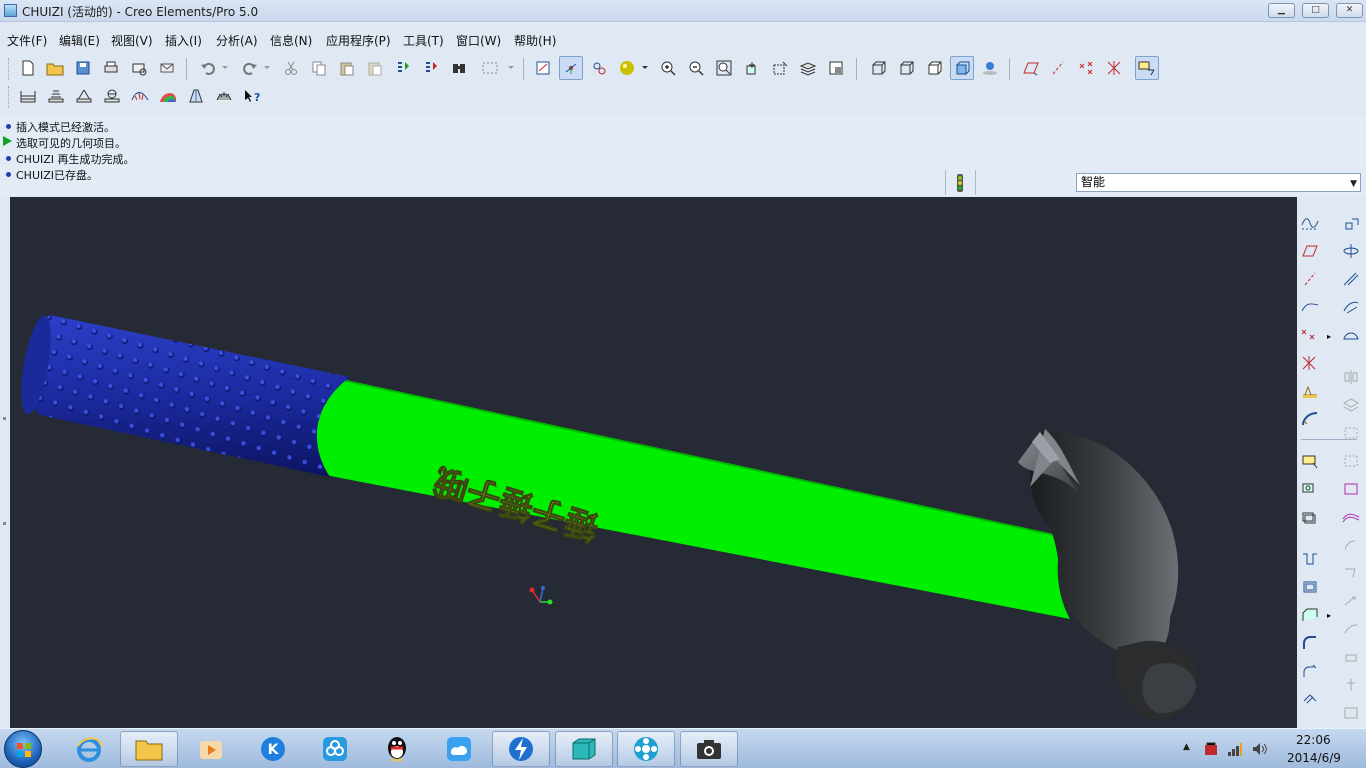 The width and height of the screenshot is (1366, 768). What do you see at coordinates (1310, 251) in the screenshot?
I see `datum-plane-tool-button` at bounding box center [1310, 251].